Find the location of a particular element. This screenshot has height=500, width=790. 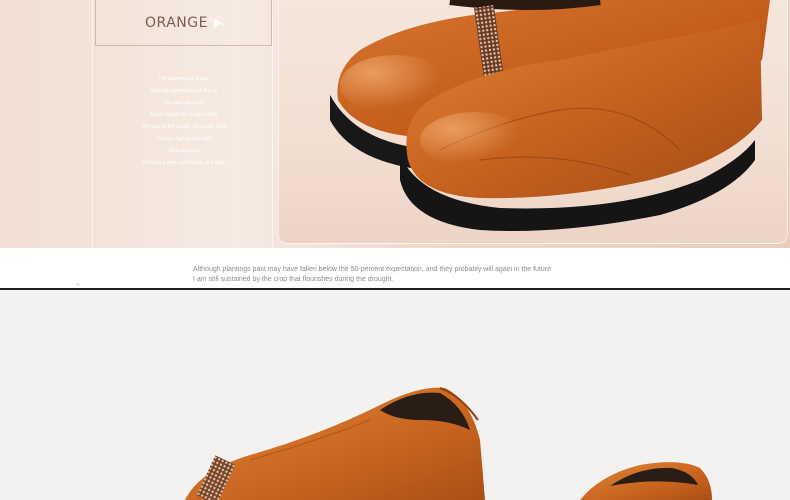

color-title-box: ORANGE is located at coordinates (183, 23).